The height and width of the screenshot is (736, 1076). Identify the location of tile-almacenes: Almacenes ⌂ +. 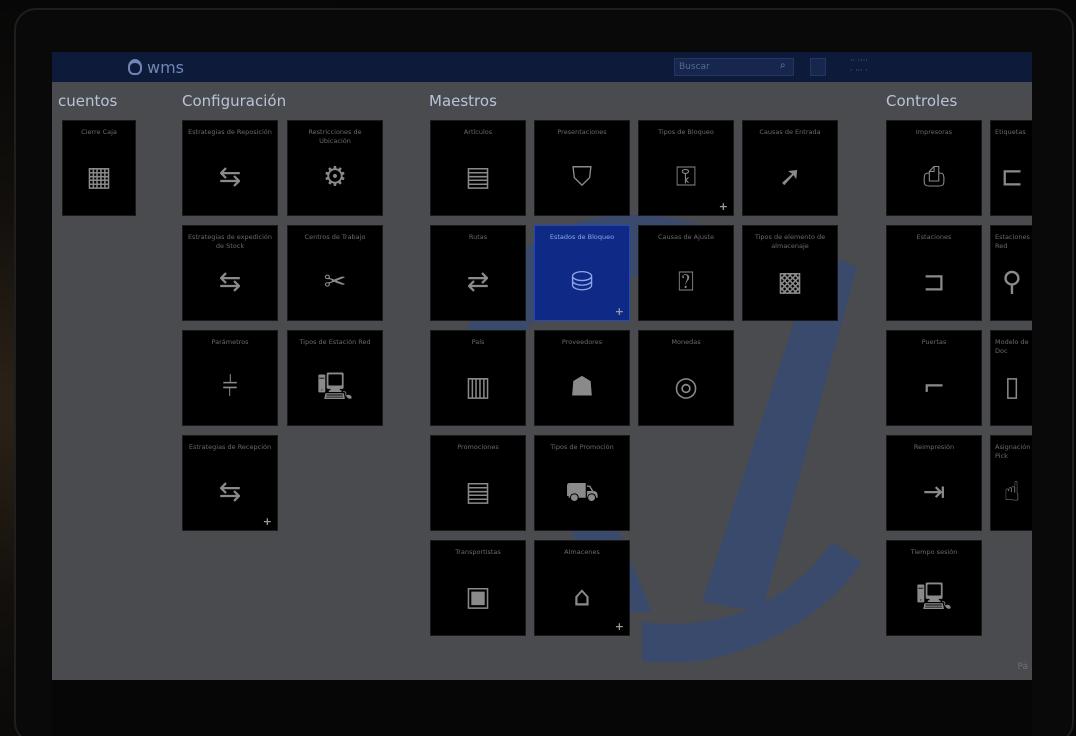
(582, 588).